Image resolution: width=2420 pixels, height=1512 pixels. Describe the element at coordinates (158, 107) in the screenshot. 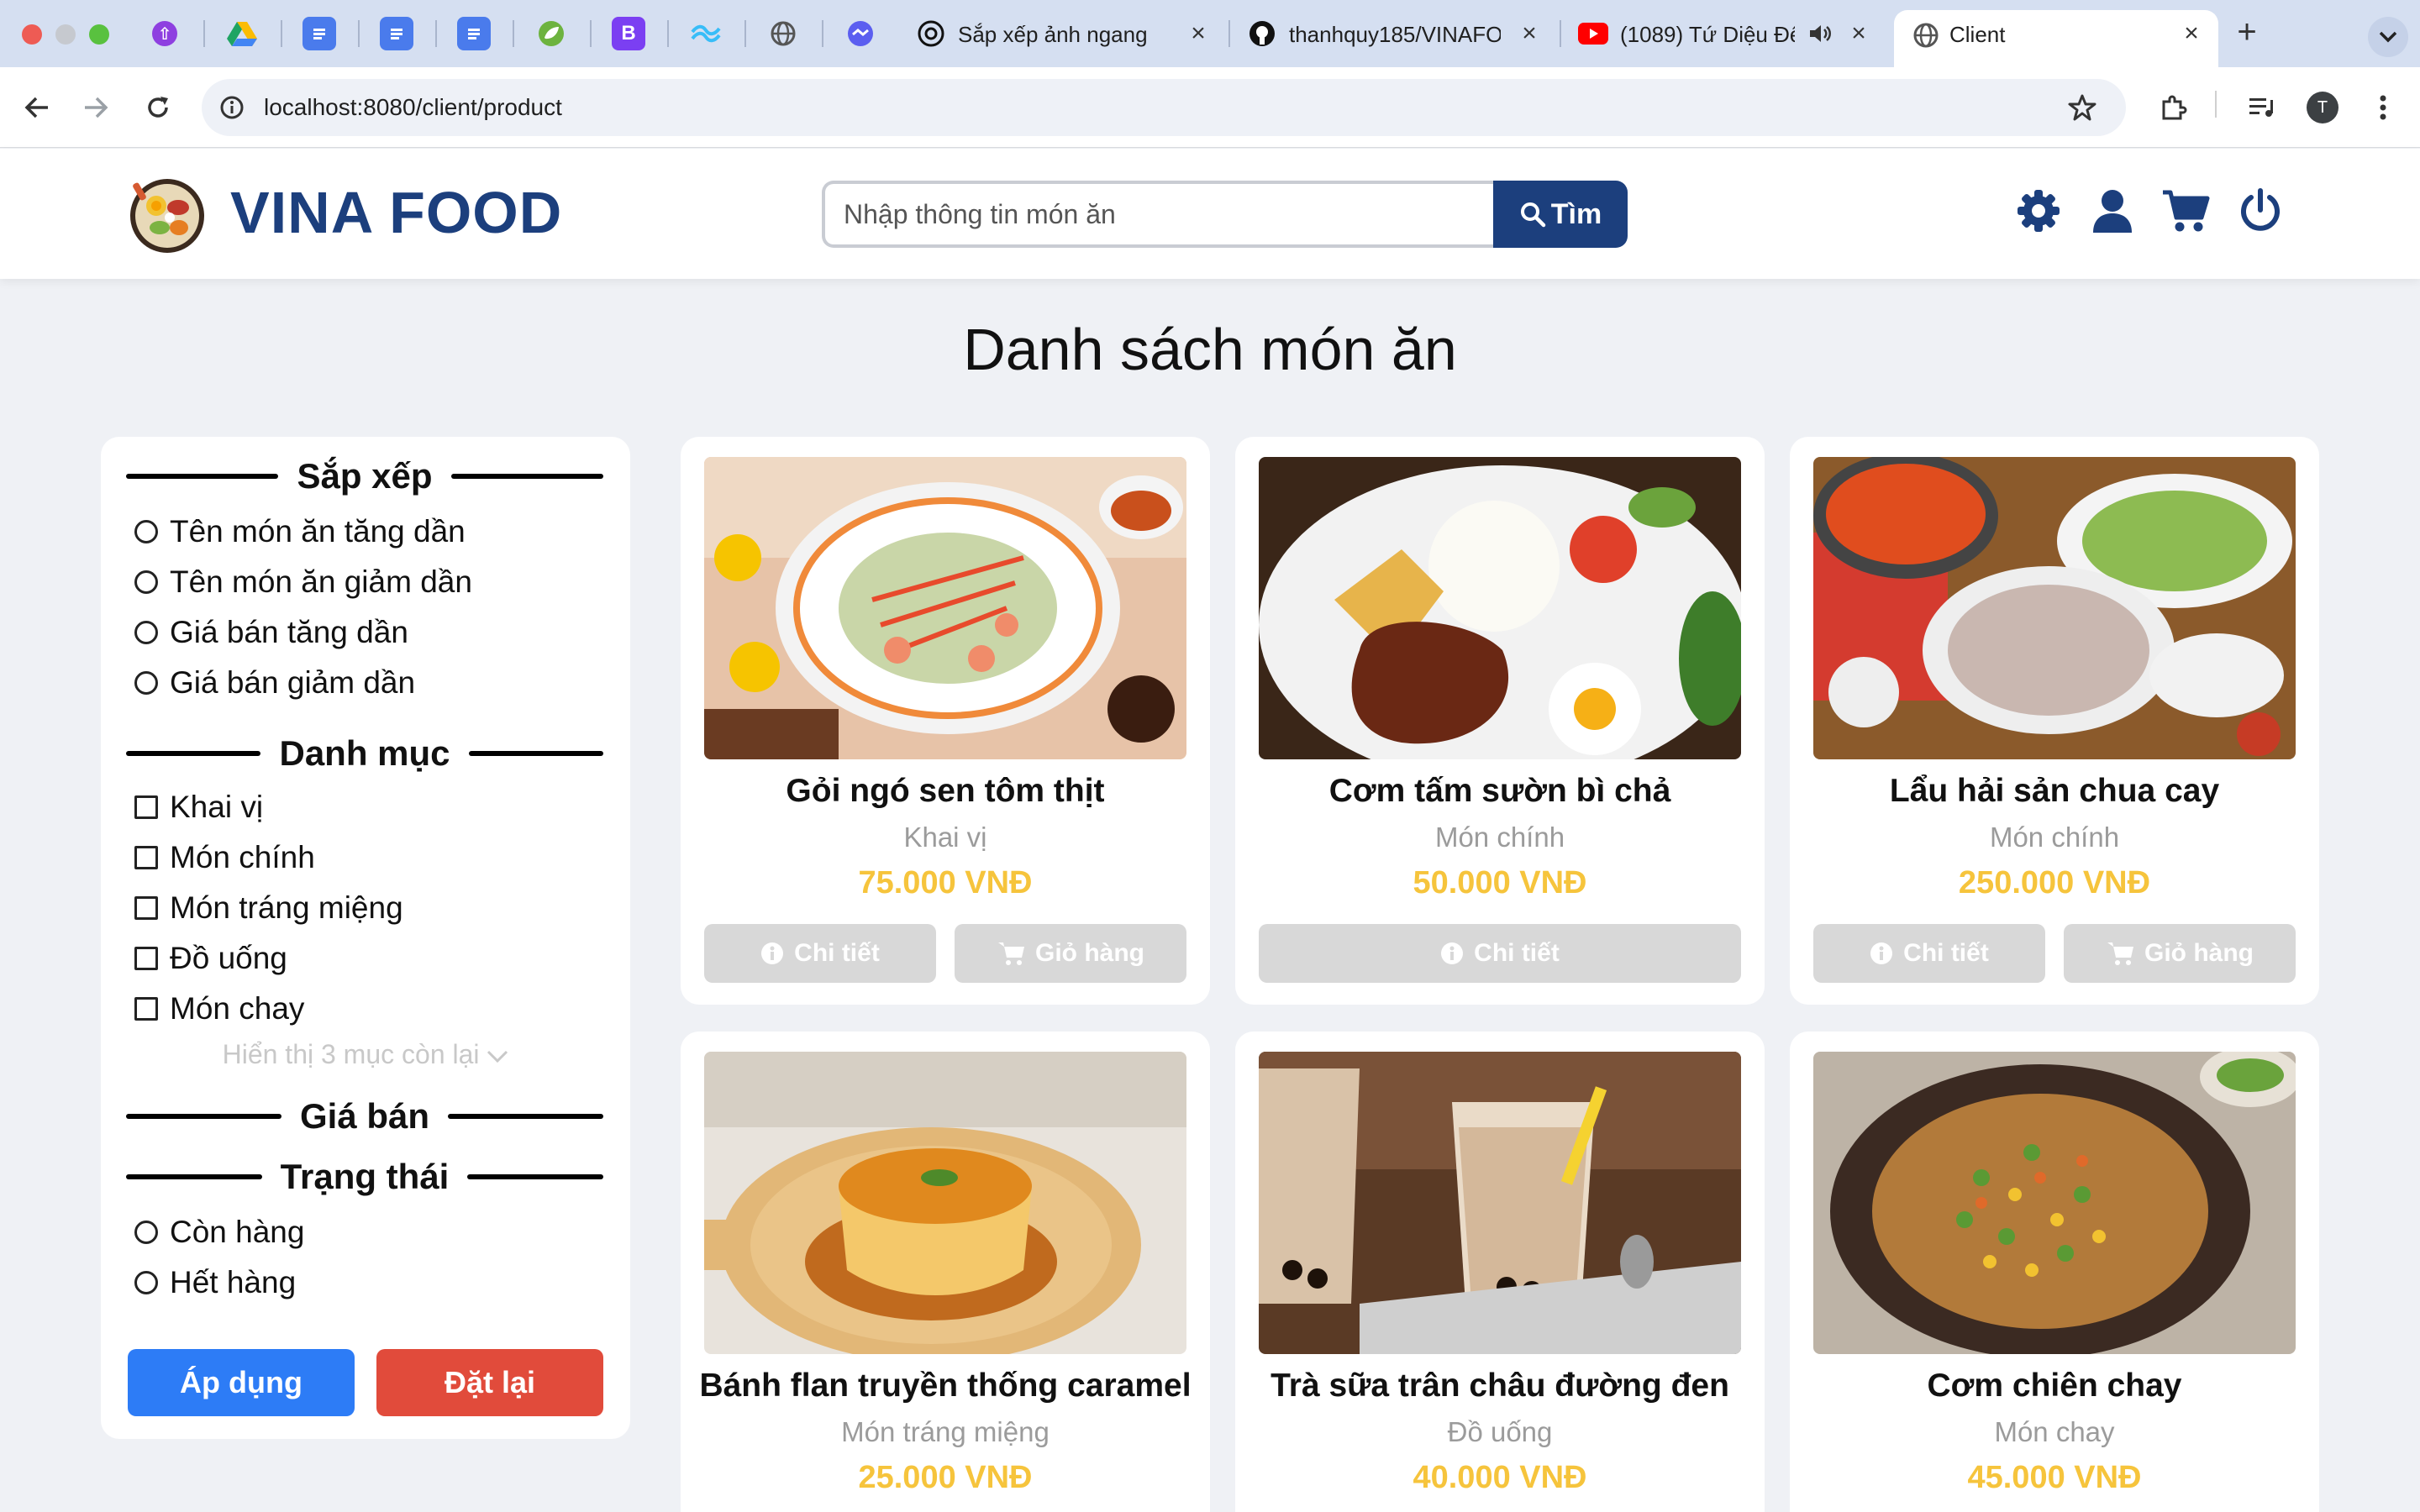

I see `reload-icon` at that location.